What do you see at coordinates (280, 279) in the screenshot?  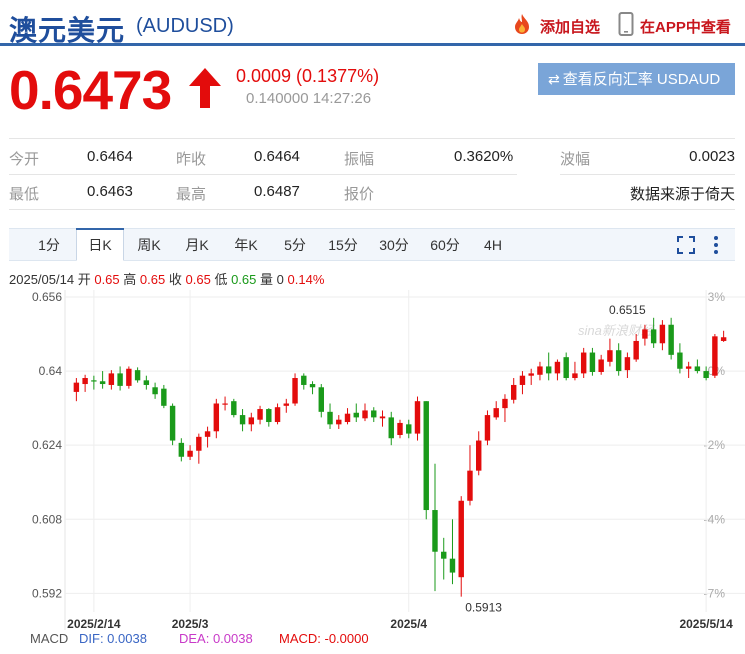 I see `info-vol: 0` at bounding box center [280, 279].